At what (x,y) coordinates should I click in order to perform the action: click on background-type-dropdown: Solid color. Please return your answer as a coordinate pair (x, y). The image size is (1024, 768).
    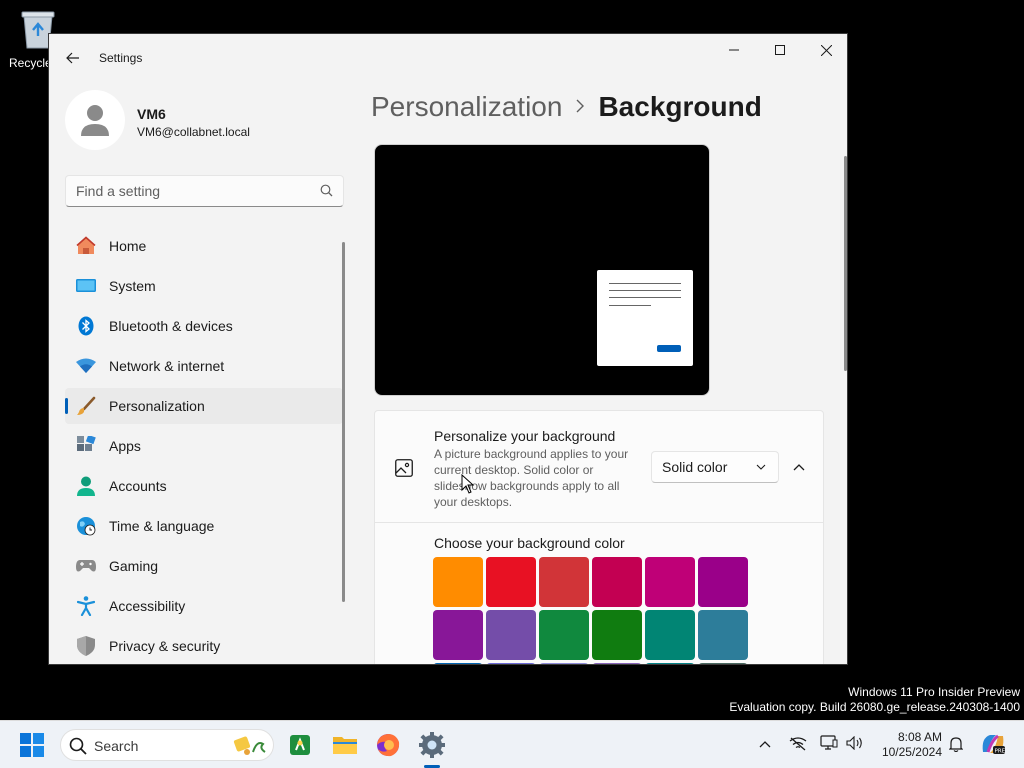
    Looking at the image, I should click on (715, 467).